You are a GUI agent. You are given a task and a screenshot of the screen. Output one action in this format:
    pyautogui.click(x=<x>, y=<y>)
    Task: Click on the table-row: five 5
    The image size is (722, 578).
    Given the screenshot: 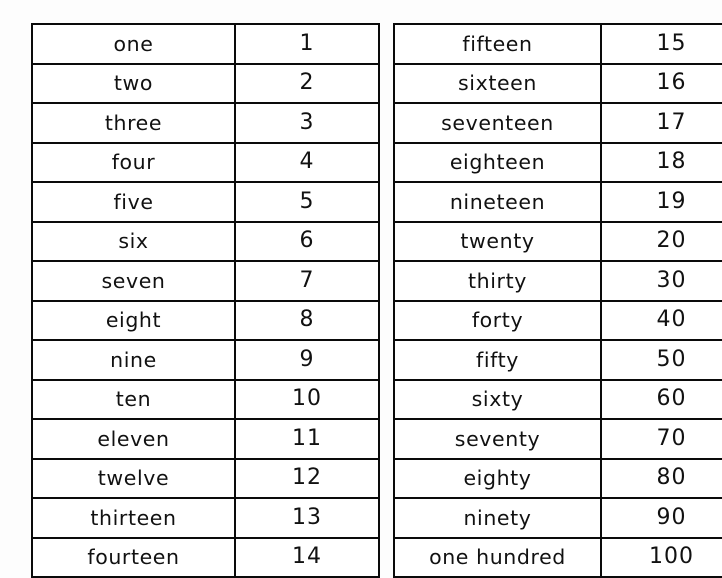 What is the action you would take?
    pyautogui.click(x=205, y=202)
    